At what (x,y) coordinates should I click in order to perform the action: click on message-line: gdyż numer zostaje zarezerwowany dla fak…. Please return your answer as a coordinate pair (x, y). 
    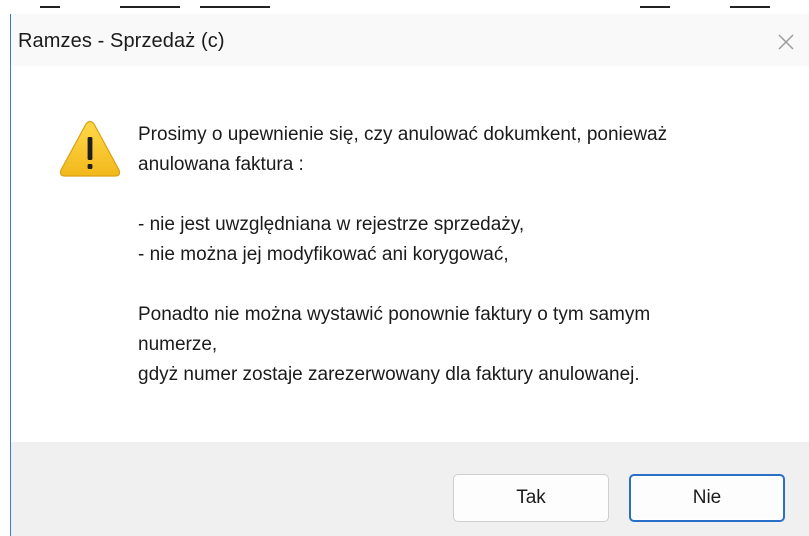
    Looking at the image, I should click on (389, 374).